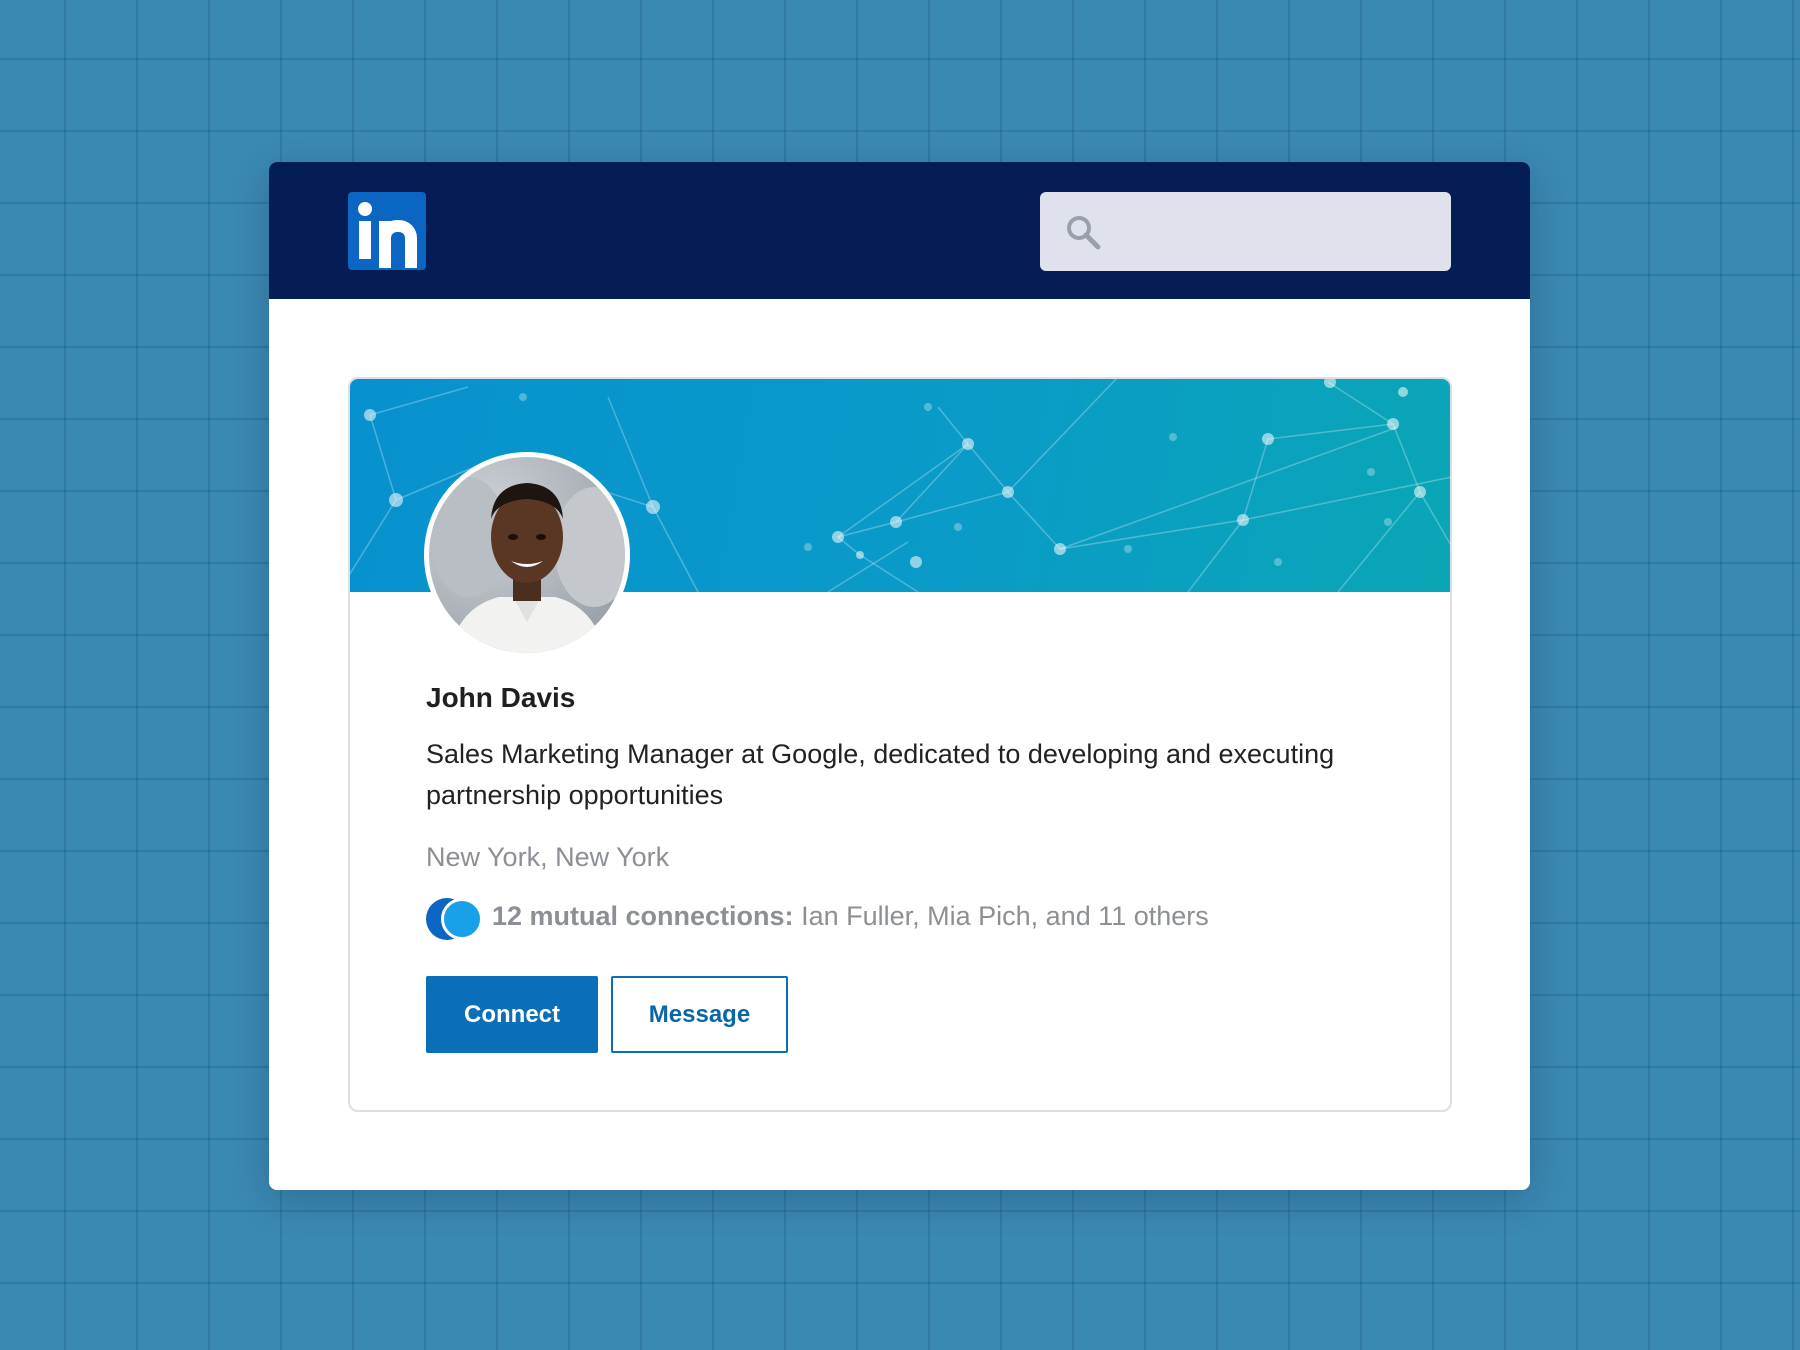  What do you see at coordinates (1245, 231) in the screenshot?
I see `search-input` at bounding box center [1245, 231].